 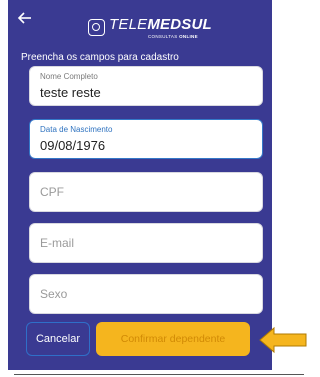 I want to click on birth-date-field: Data de Nascimento 09/08/1976, so click(x=146, y=139).